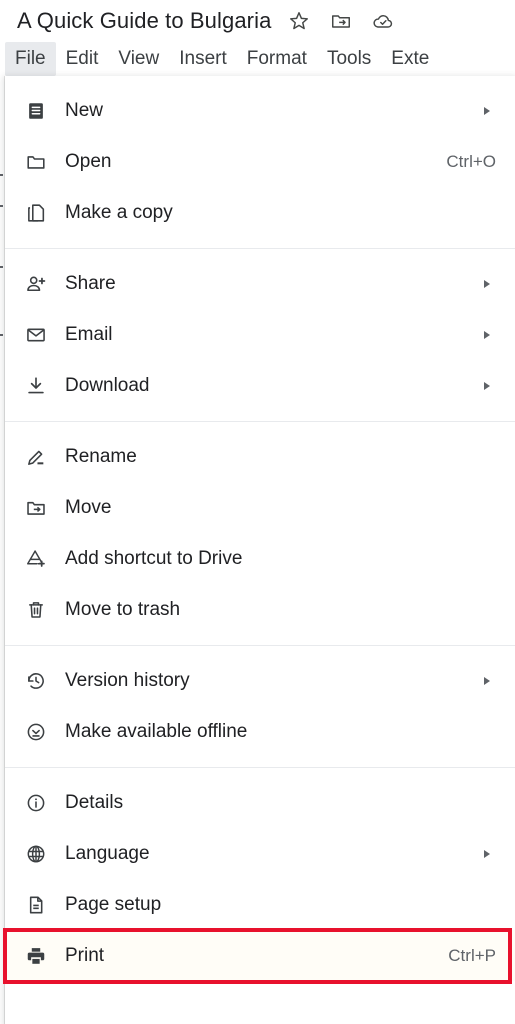 This screenshot has height=1024, width=515. I want to click on menu-item-label: Version history, so click(127, 680).